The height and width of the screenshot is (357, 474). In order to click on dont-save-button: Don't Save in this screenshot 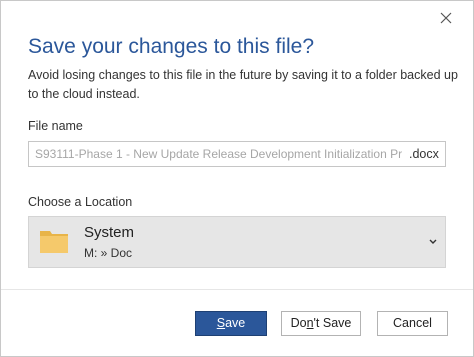, I will do `click(321, 323)`.